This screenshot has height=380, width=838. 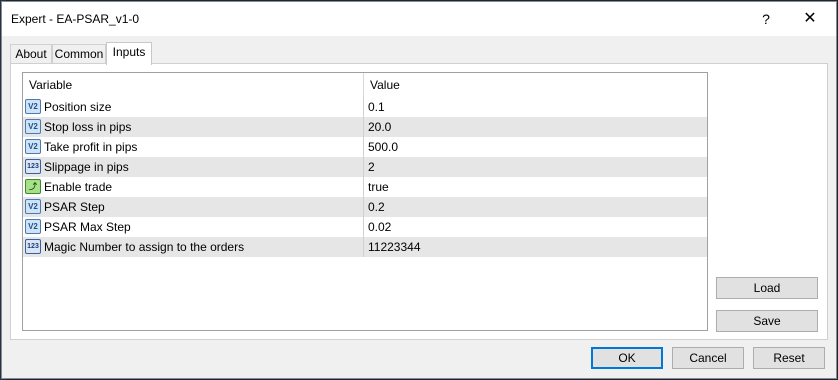 I want to click on table-row: V2 Stop loss in pips 20.0, so click(x=365, y=127).